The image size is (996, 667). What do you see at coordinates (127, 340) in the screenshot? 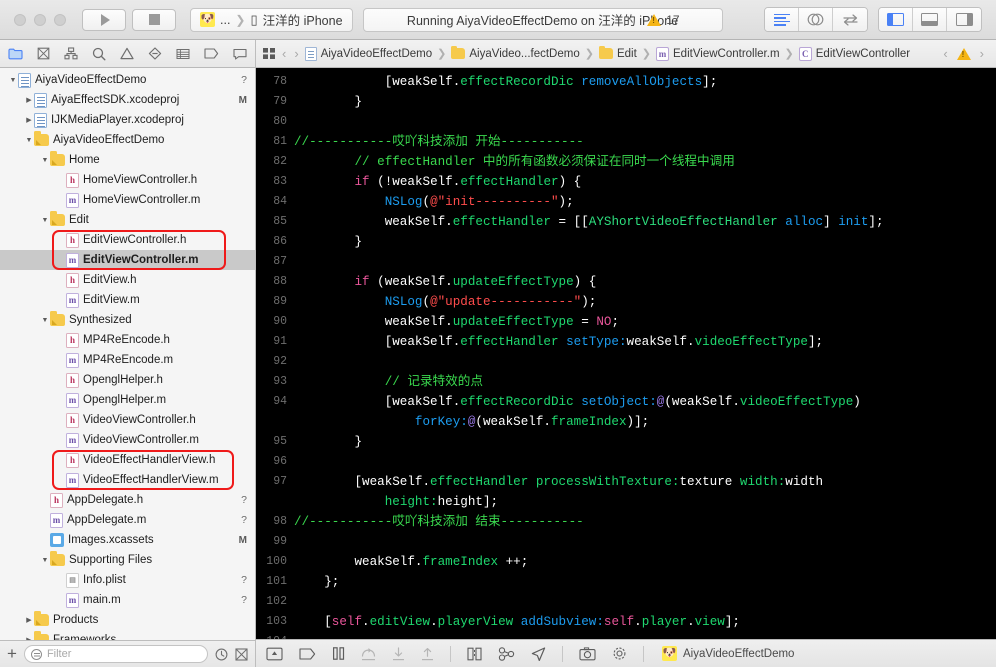
I see `navigator-row: h MP4ReEncode.h` at bounding box center [127, 340].